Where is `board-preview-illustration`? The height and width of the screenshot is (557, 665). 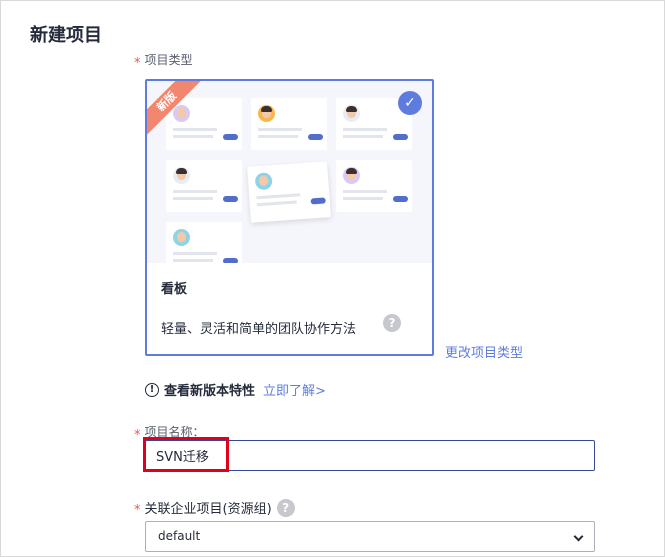
board-preview-illustration is located at coordinates (289, 172).